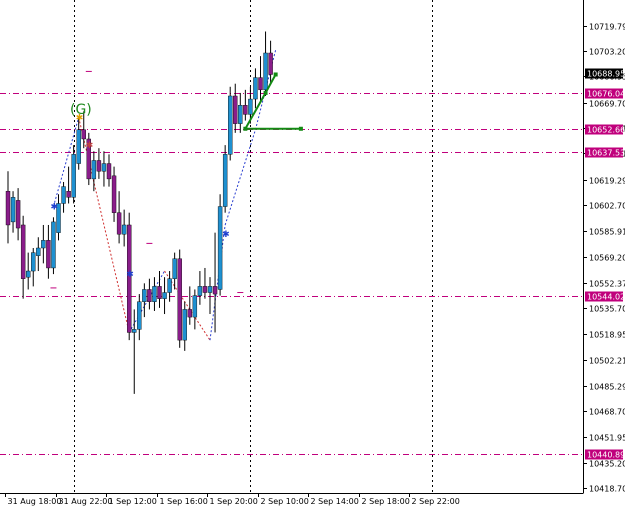 The image size is (625, 515). I want to click on time-tick-label: 31 Aug 18:00, so click(35, 501).